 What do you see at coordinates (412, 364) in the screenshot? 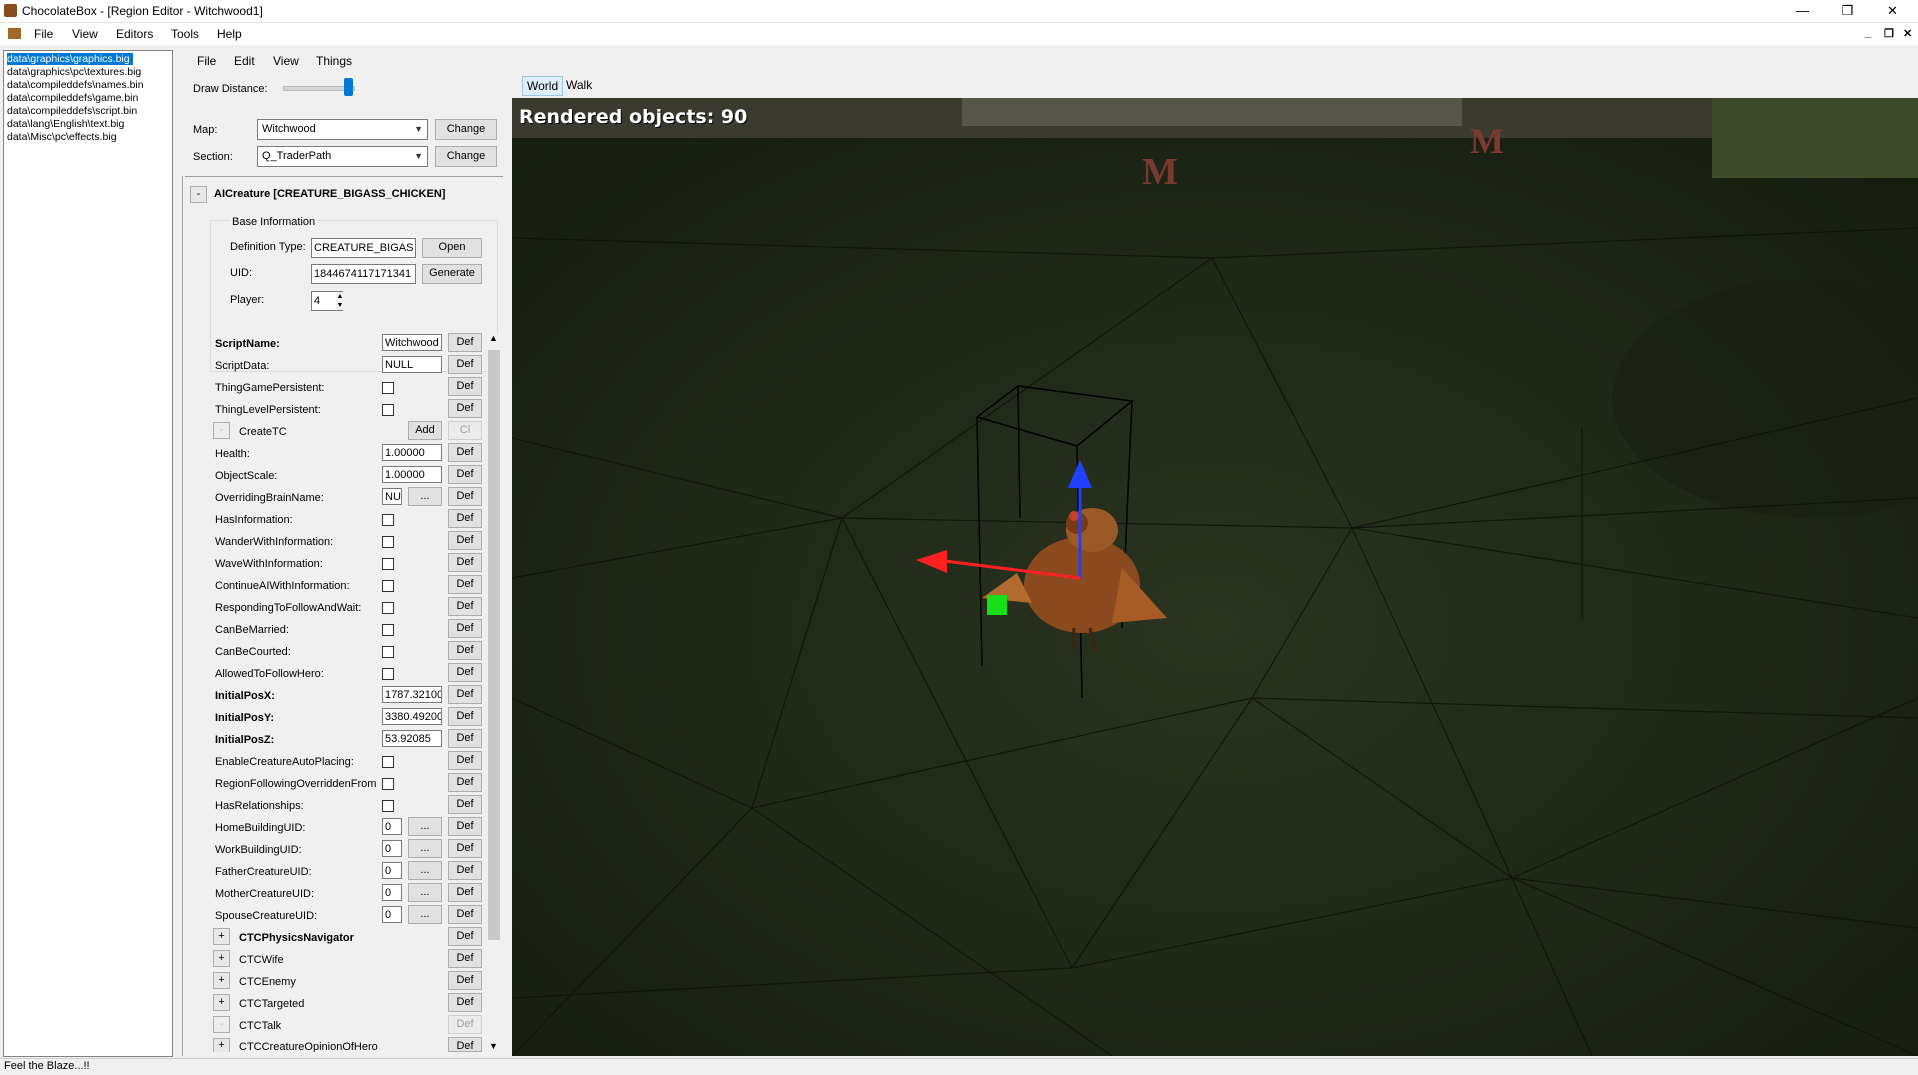
I see `script-data-field: NULL` at bounding box center [412, 364].